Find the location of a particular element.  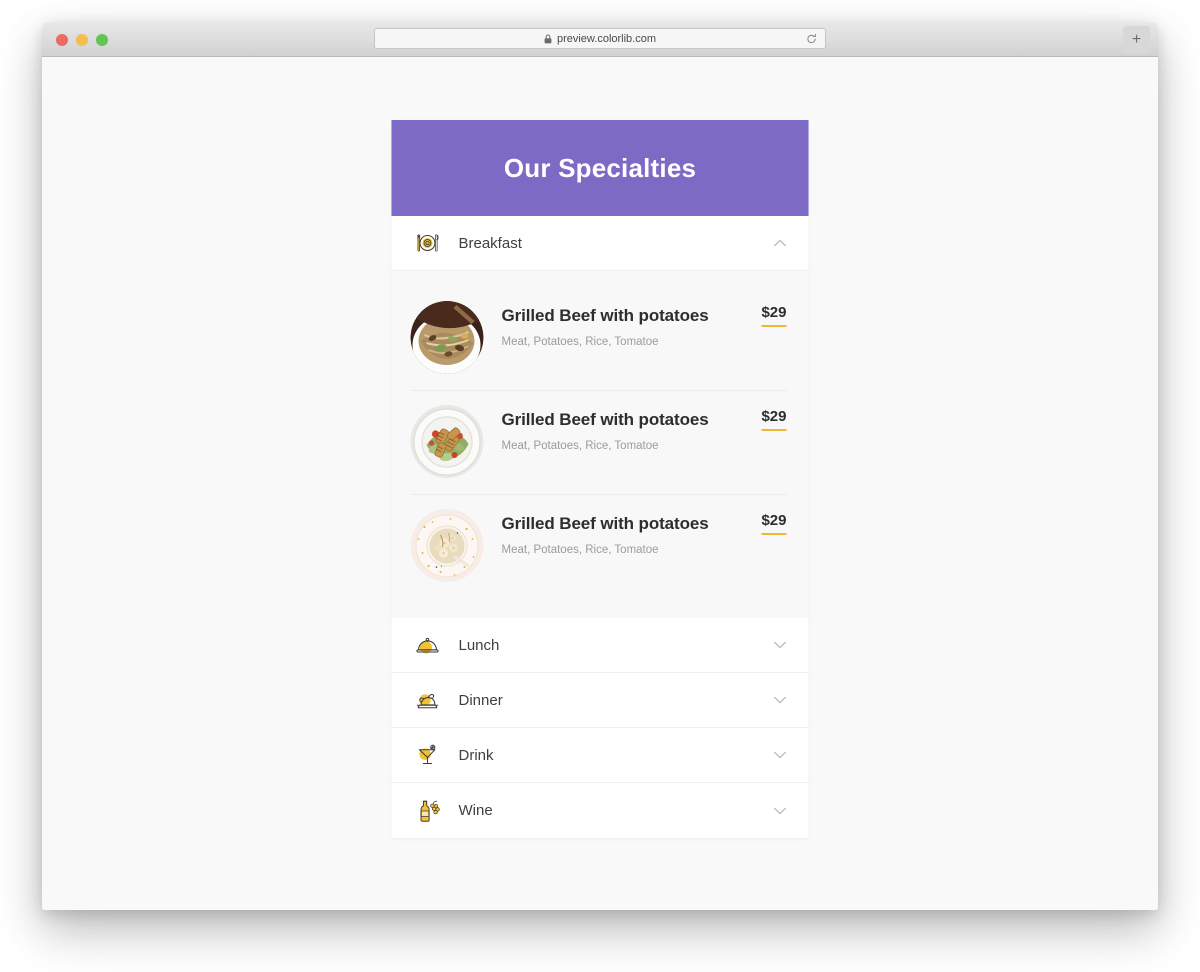

minimize-window-button is located at coordinates (82, 40).